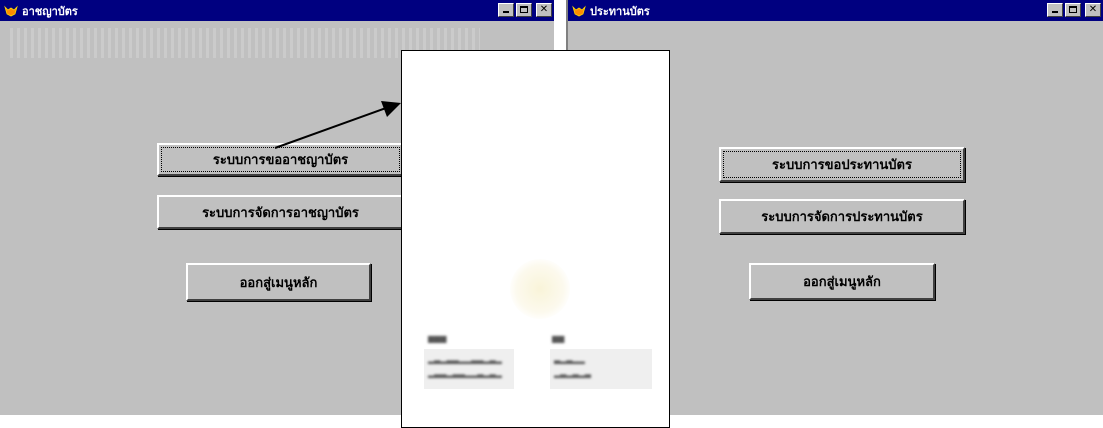 The image size is (1103, 428). Describe the element at coordinates (558, 338) in the screenshot. I see `blurred-text: ▆▆` at that location.